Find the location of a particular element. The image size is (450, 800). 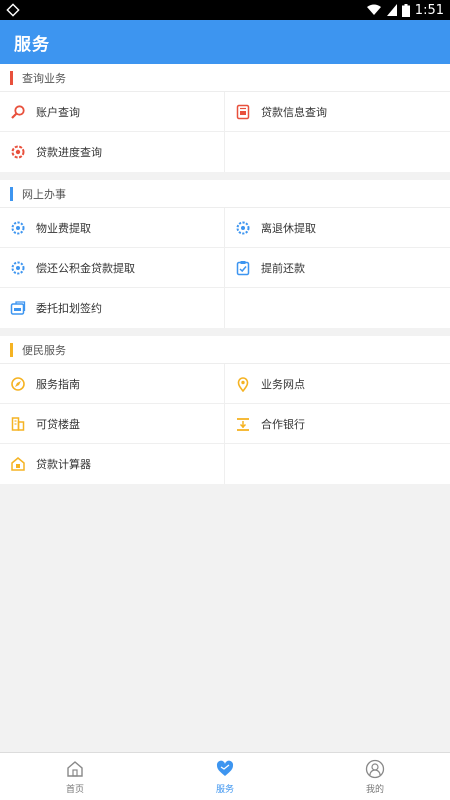

tab-label: 首页 is located at coordinates (74, 789).